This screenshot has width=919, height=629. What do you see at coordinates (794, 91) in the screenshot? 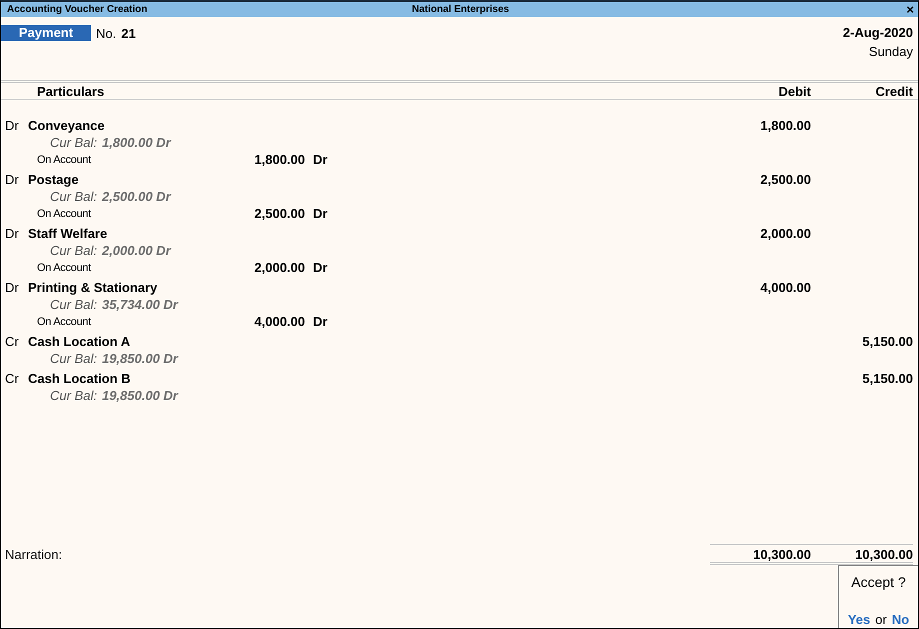
I see `column-header: Debit` at bounding box center [794, 91].